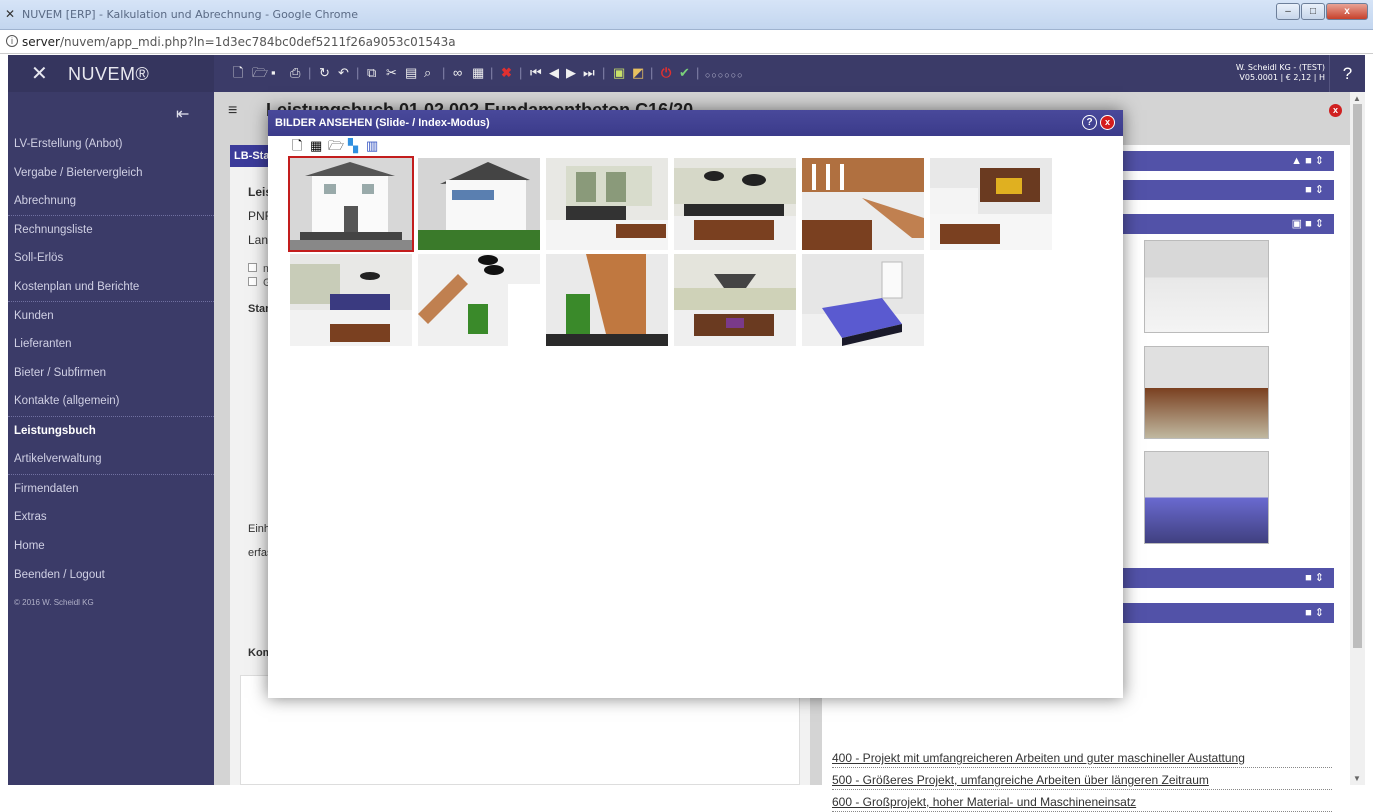 The width and height of the screenshot is (1373, 812). What do you see at coordinates (232, 111) in the screenshot?
I see `menu-icon: ≡` at bounding box center [232, 111].